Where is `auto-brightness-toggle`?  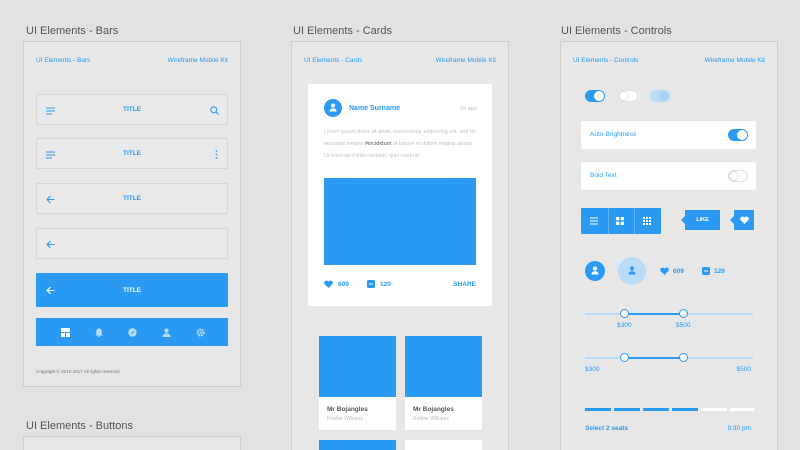 auto-brightness-toggle is located at coordinates (738, 135).